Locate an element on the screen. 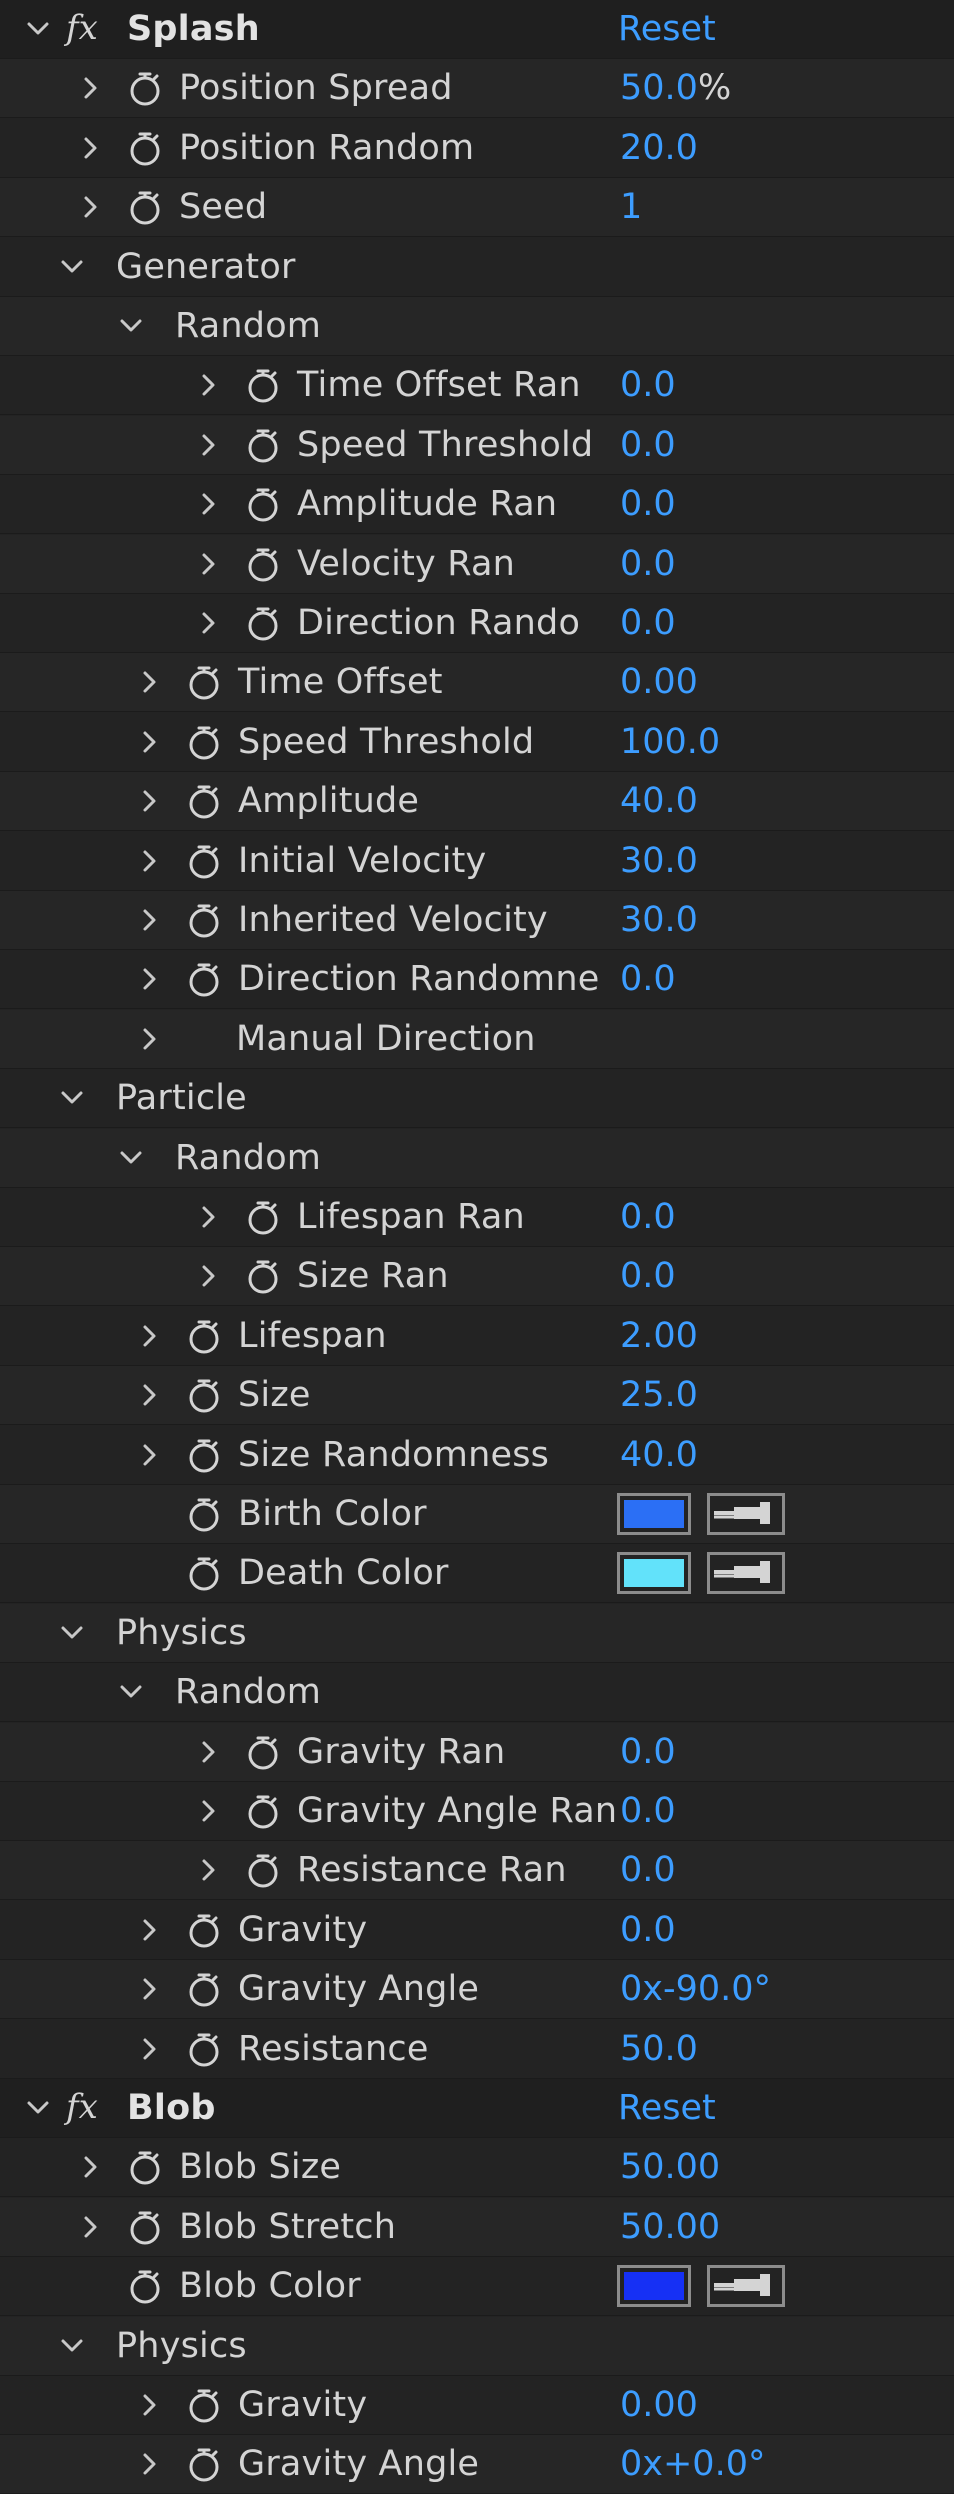  value-text: 50.0 is located at coordinates (659, 88).